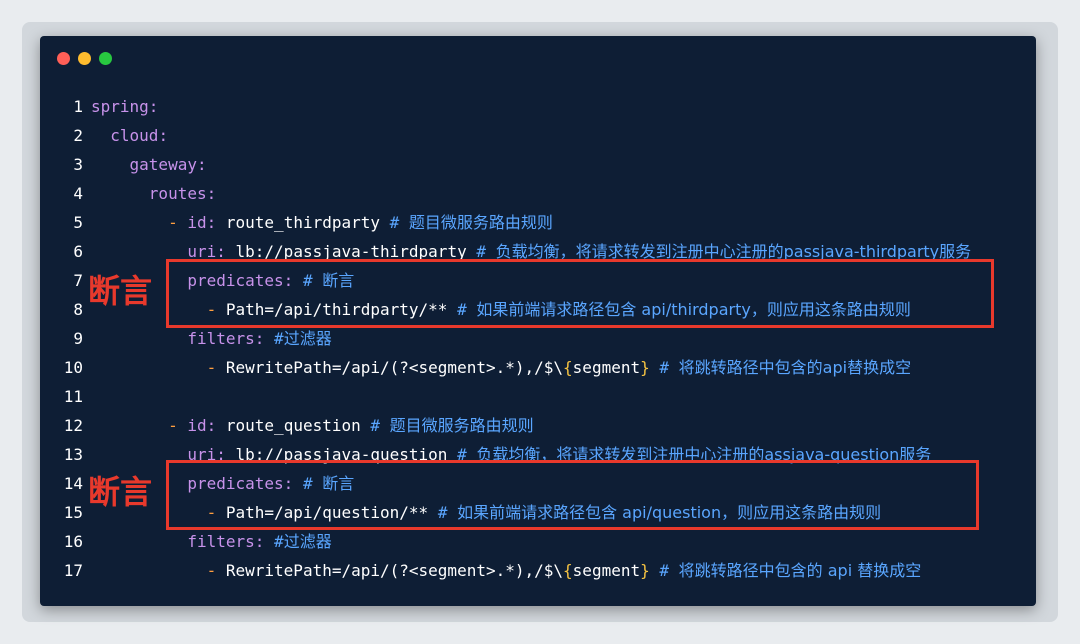 This screenshot has height=644, width=1080. I want to click on line-content: - id: route_thirdparty # 题目微服务路由规则, so click(322, 222).